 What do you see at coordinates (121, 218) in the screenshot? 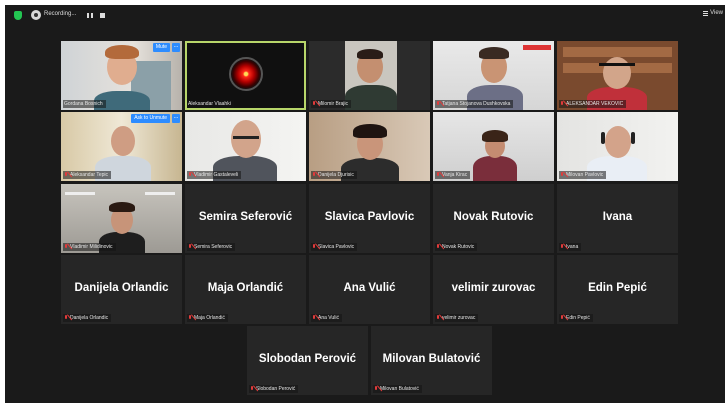
I see `participant-tile: Vladimir Milidinovic` at bounding box center [121, 218].